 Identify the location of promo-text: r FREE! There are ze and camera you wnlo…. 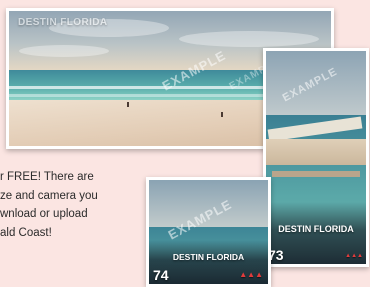
(85, 205).